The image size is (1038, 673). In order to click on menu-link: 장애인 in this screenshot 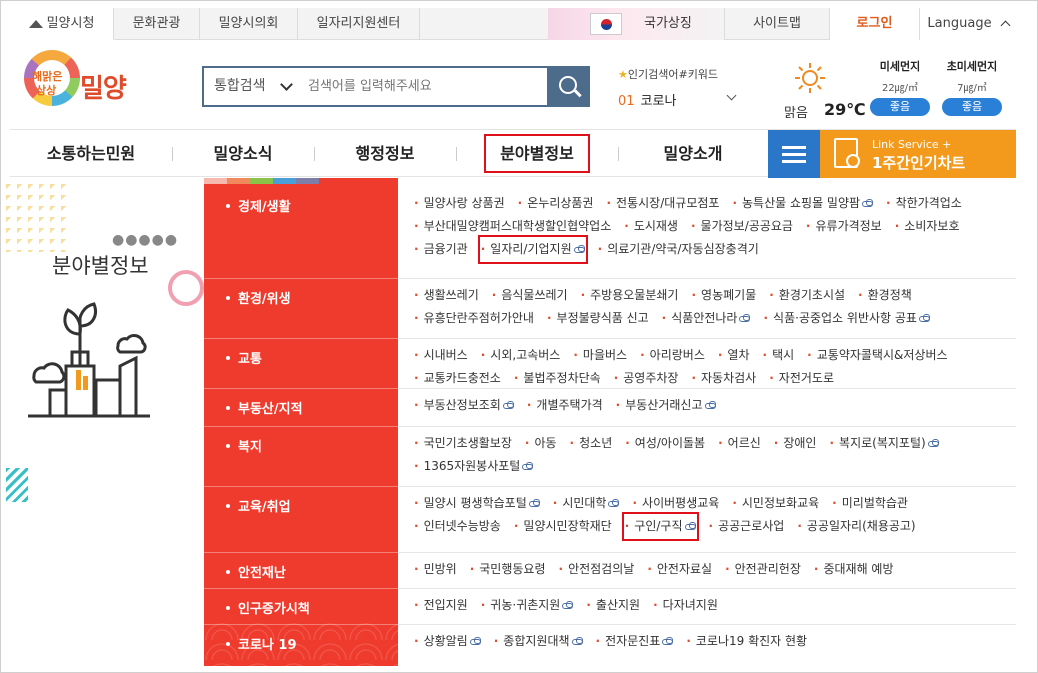, I will do `click(795, 443)`.